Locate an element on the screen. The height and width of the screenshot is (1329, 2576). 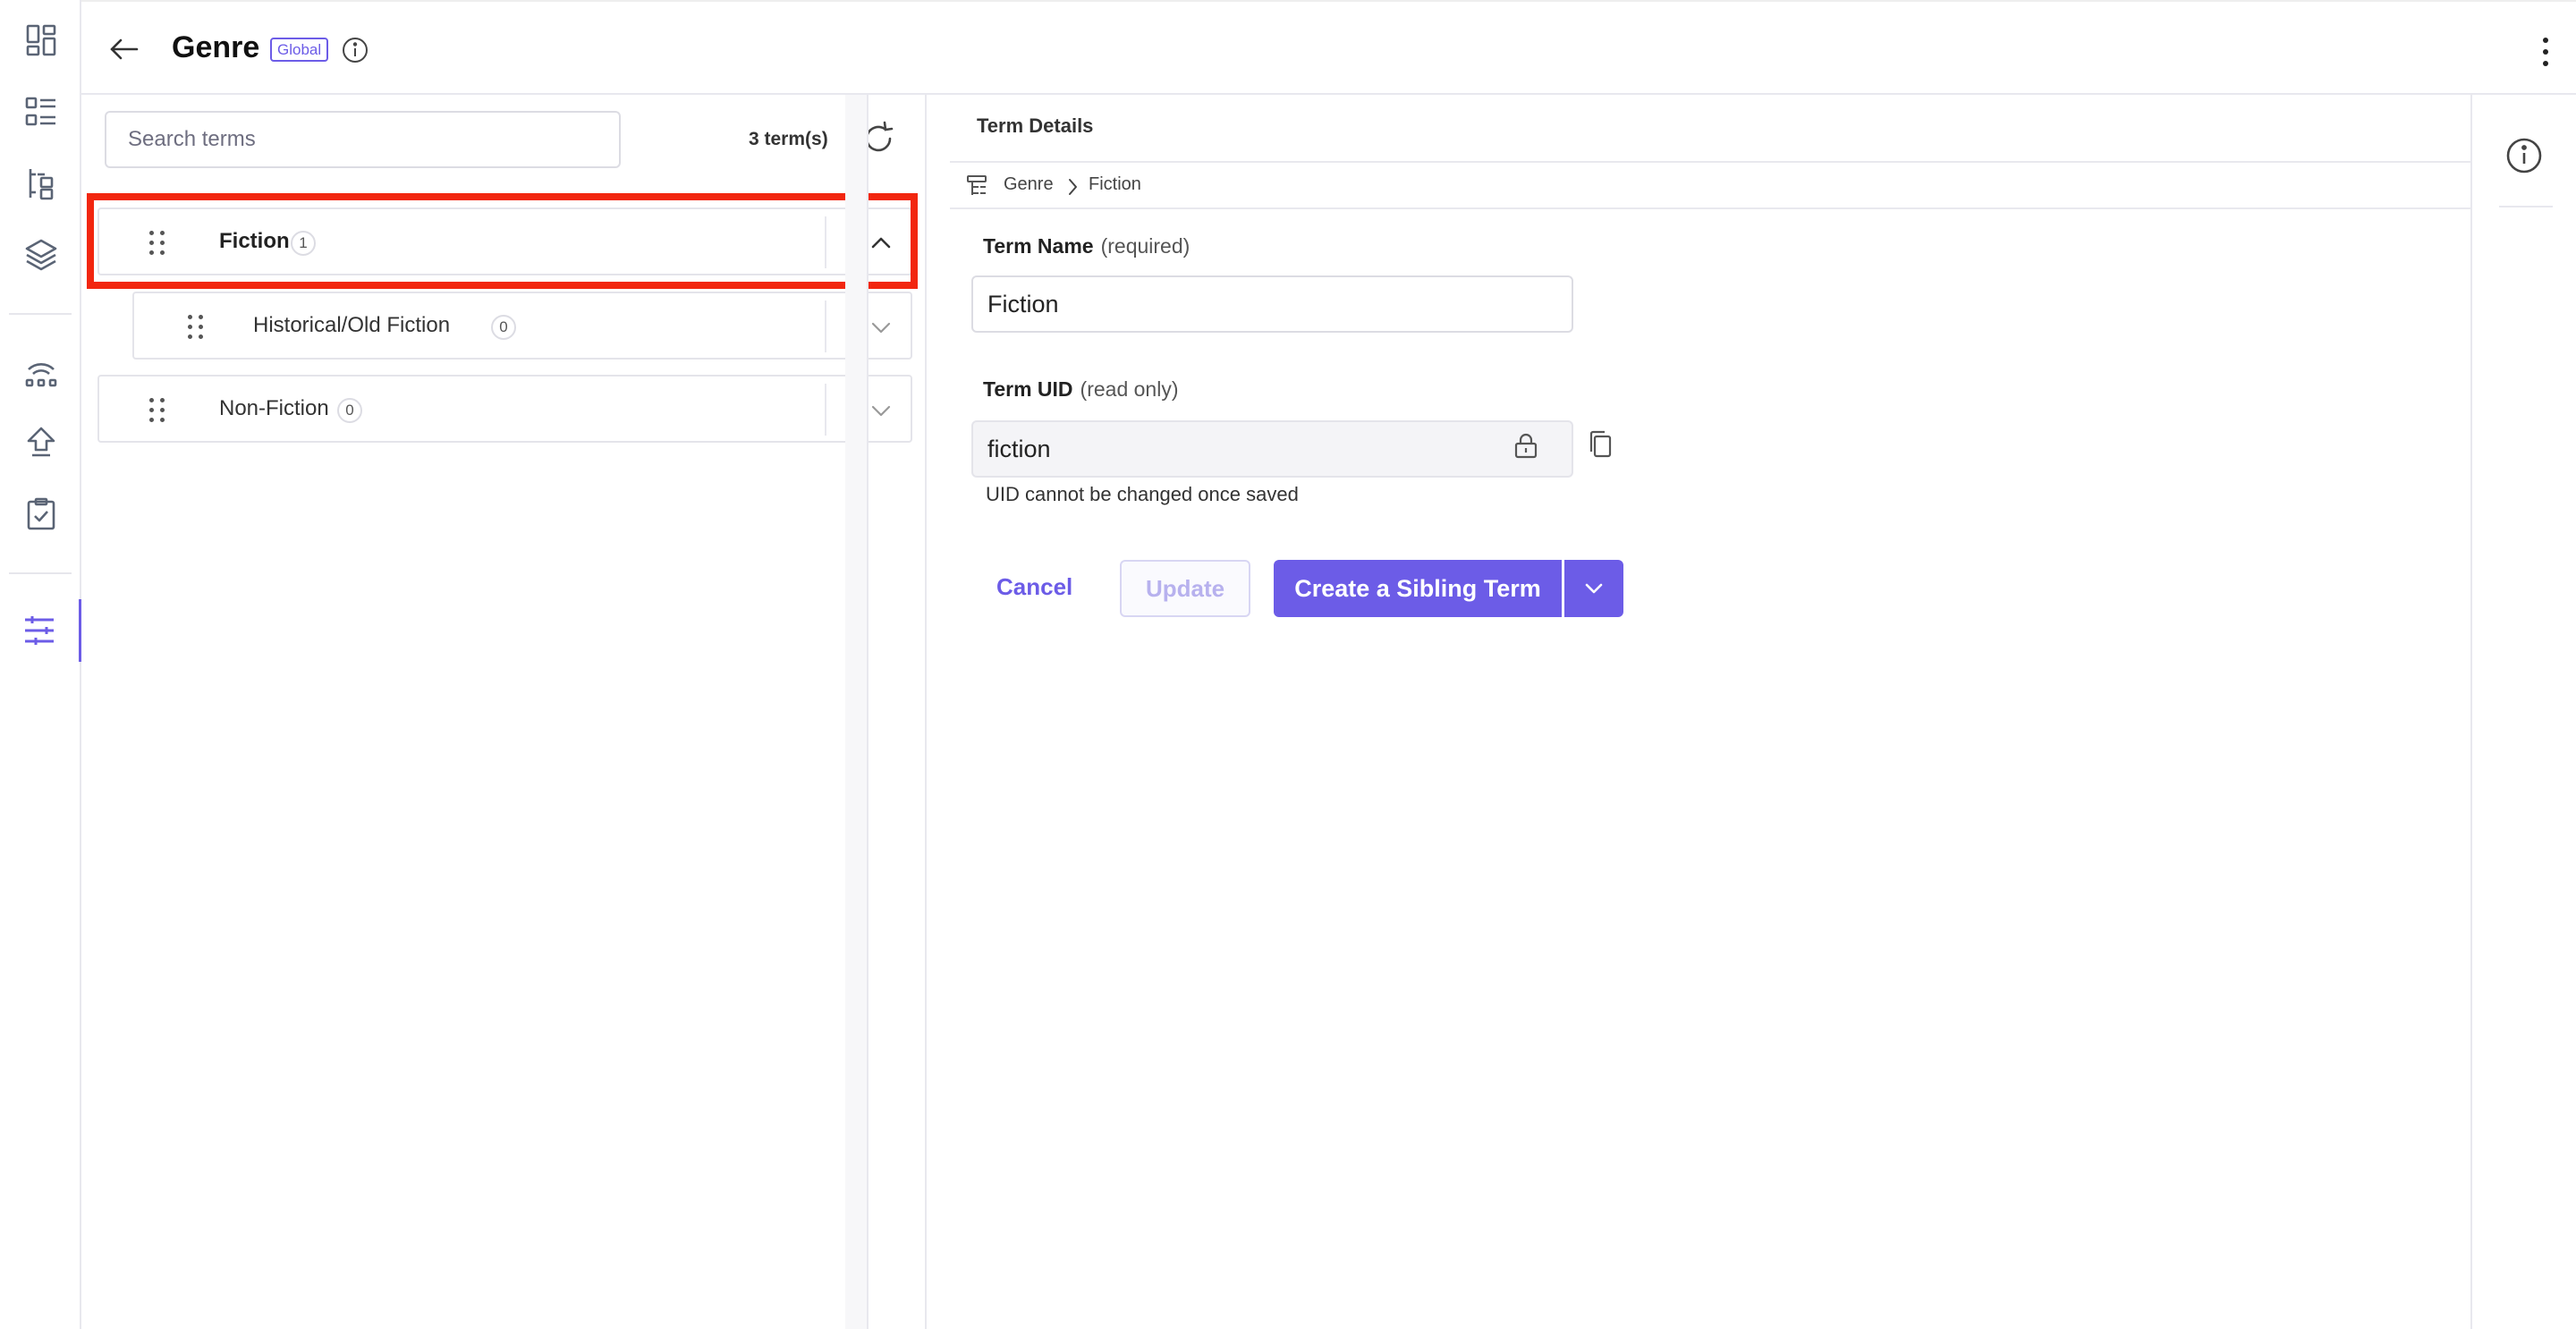
more-options-icon is located at coordinates (2546, 52).